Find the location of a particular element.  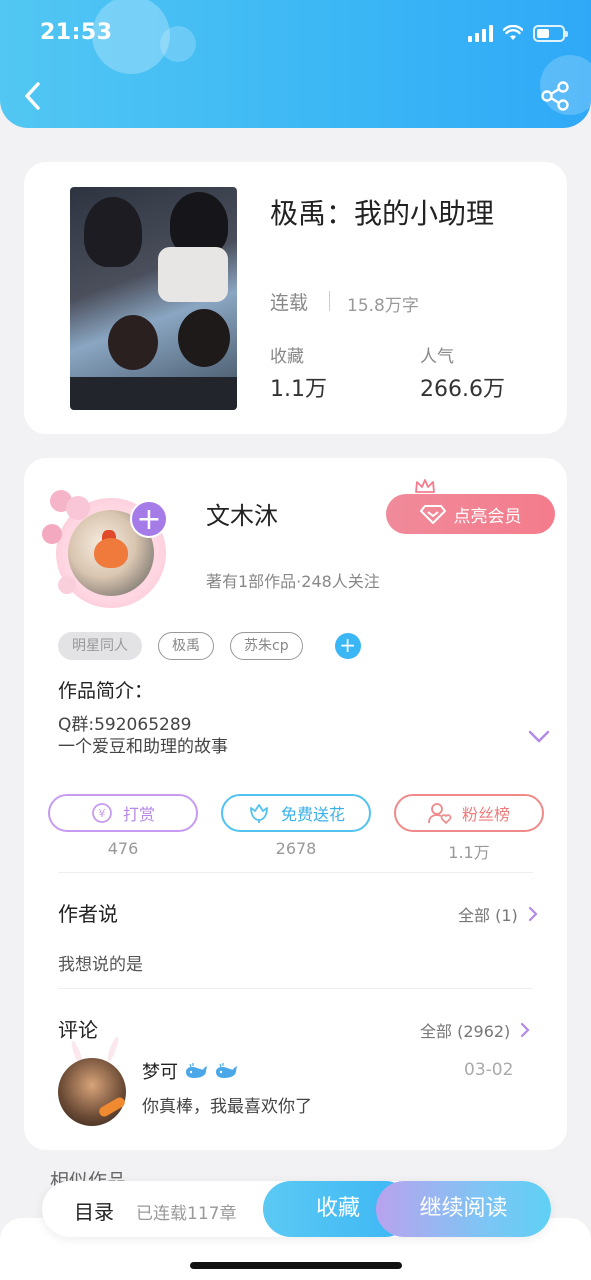

author-says-text: 我想说的是 is located at coordinates (100, 965).